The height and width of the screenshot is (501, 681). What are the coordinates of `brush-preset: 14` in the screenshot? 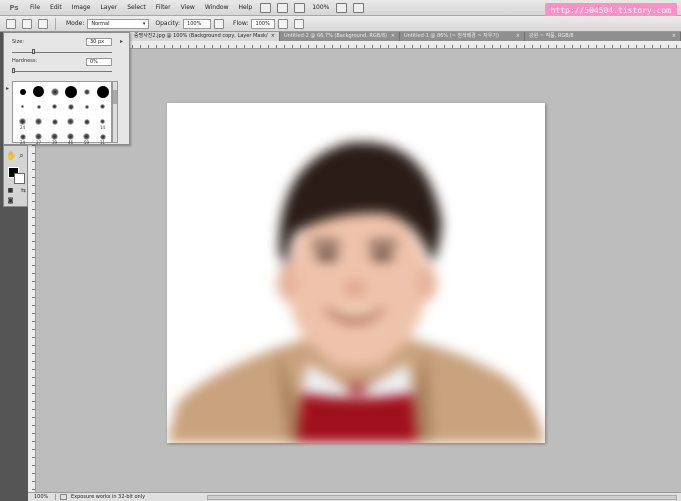 It's located at (102, 122).